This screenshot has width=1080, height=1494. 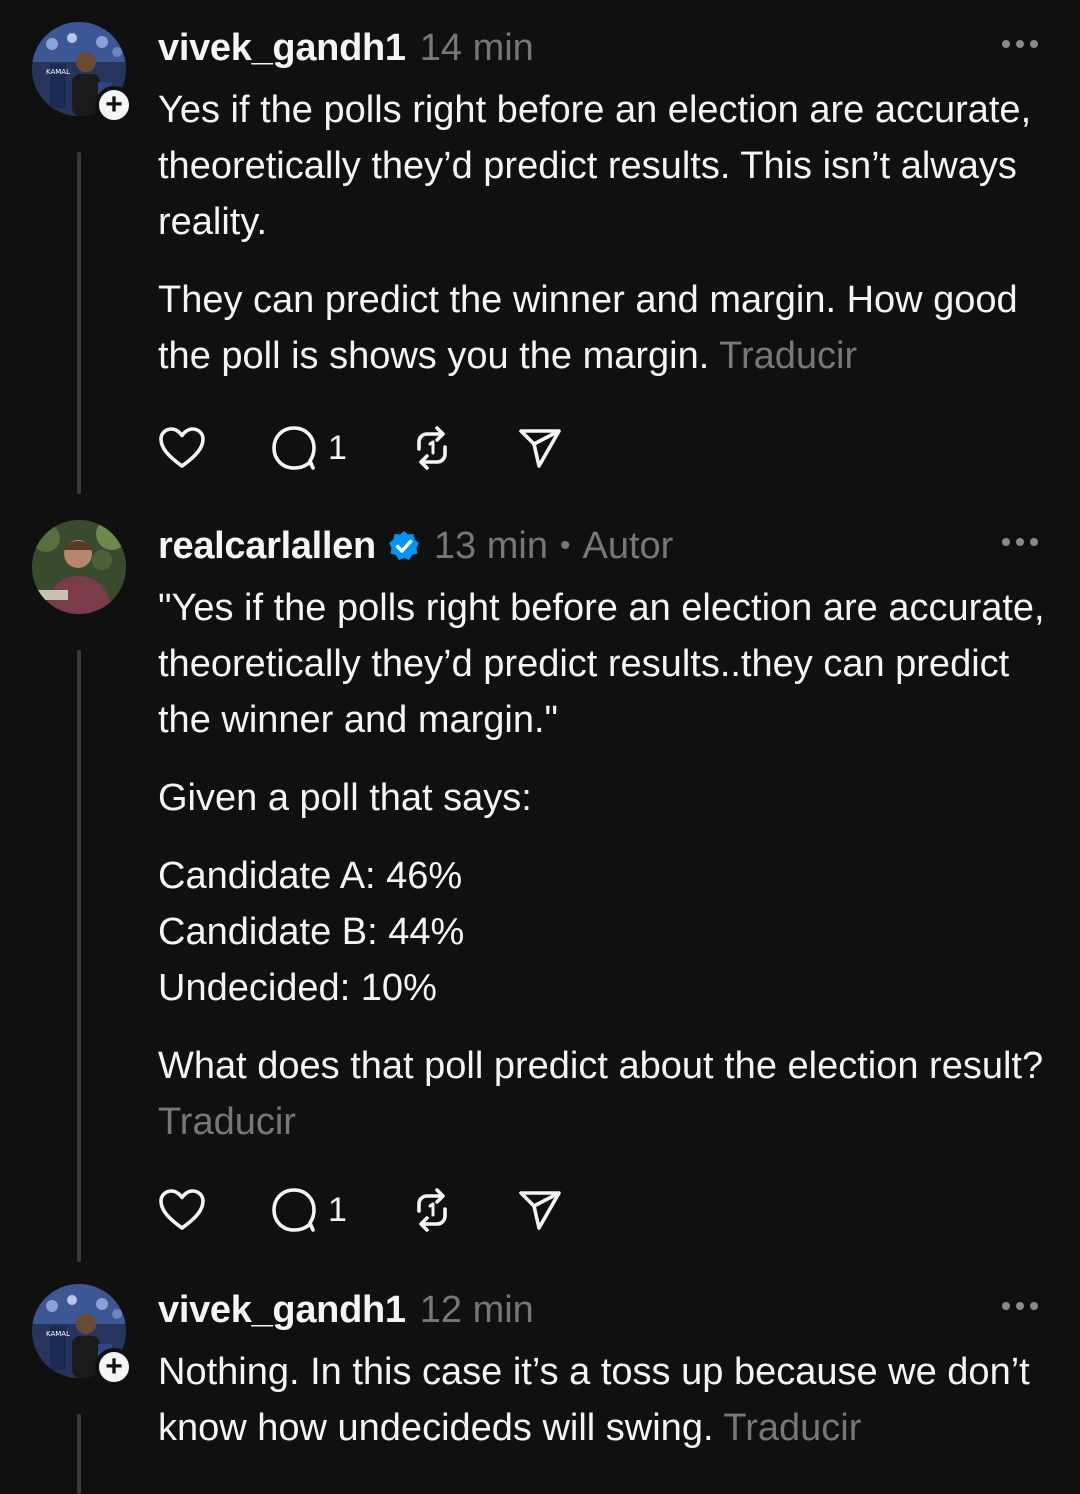 What do you see at coordinates (297, 988) in the screenshot?
I see `poll-line: Undecided: 10%` at bounding box center [297, 988].